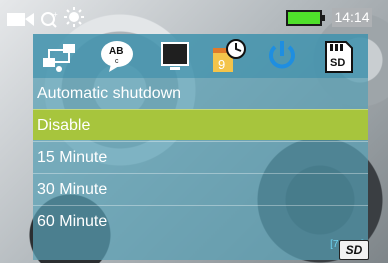  What do you see at coordinates (200, 56) in the screenshot?
I see `tab-bar: AB c 9 SD` at bounding box center [200, 56].